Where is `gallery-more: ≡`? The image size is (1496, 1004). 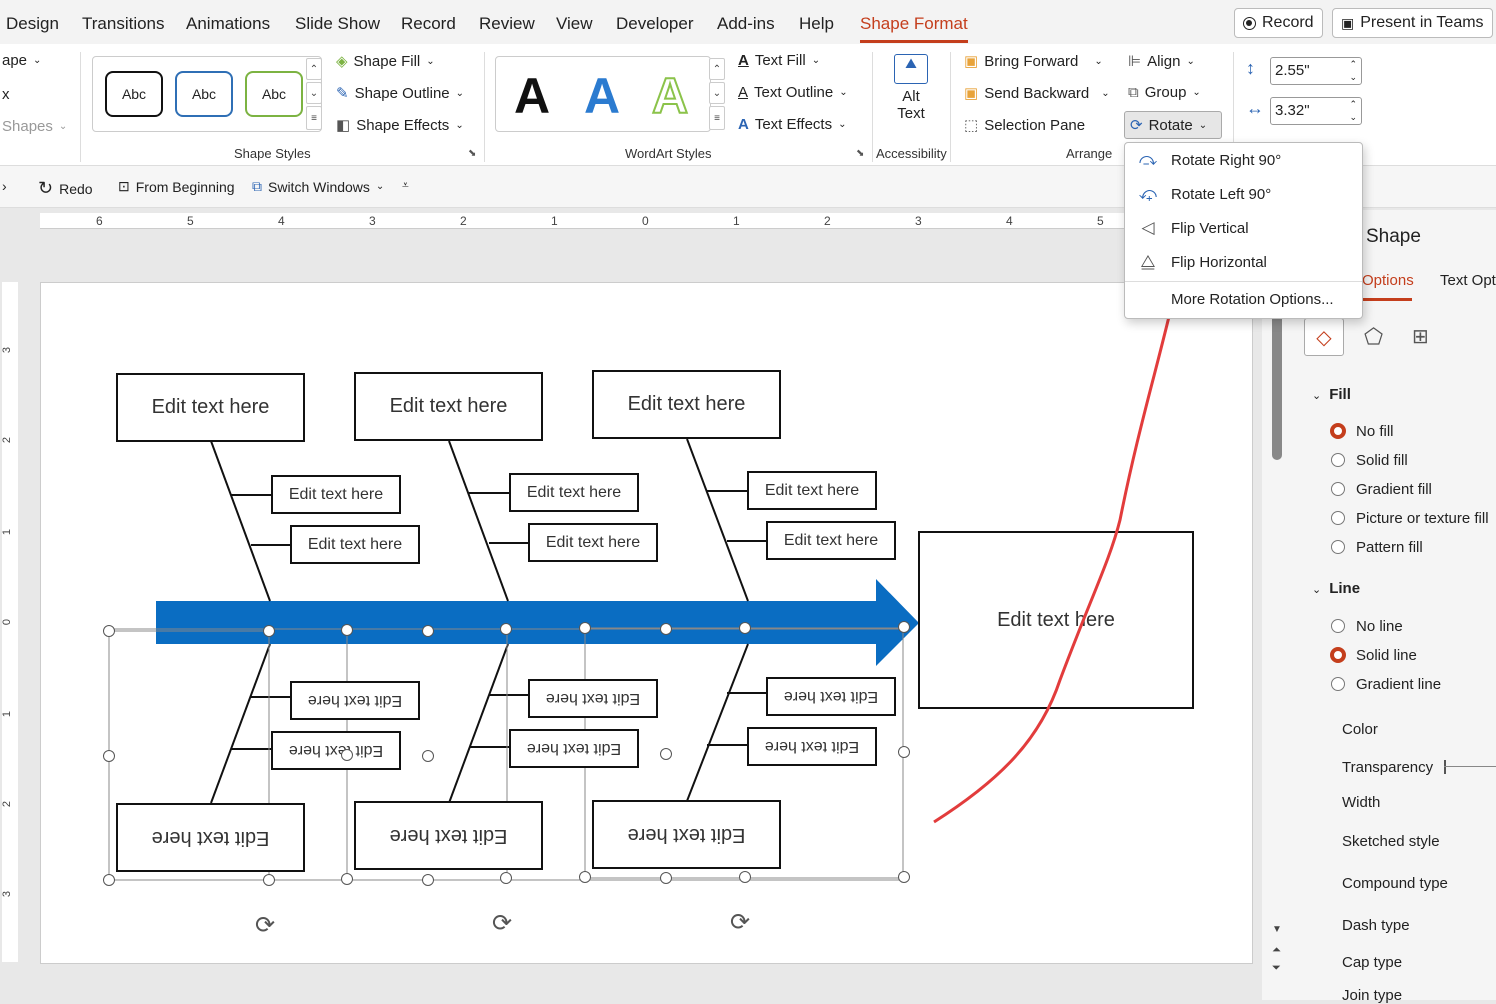 gallery-more: ≡ is located at coordinates (314, 118).